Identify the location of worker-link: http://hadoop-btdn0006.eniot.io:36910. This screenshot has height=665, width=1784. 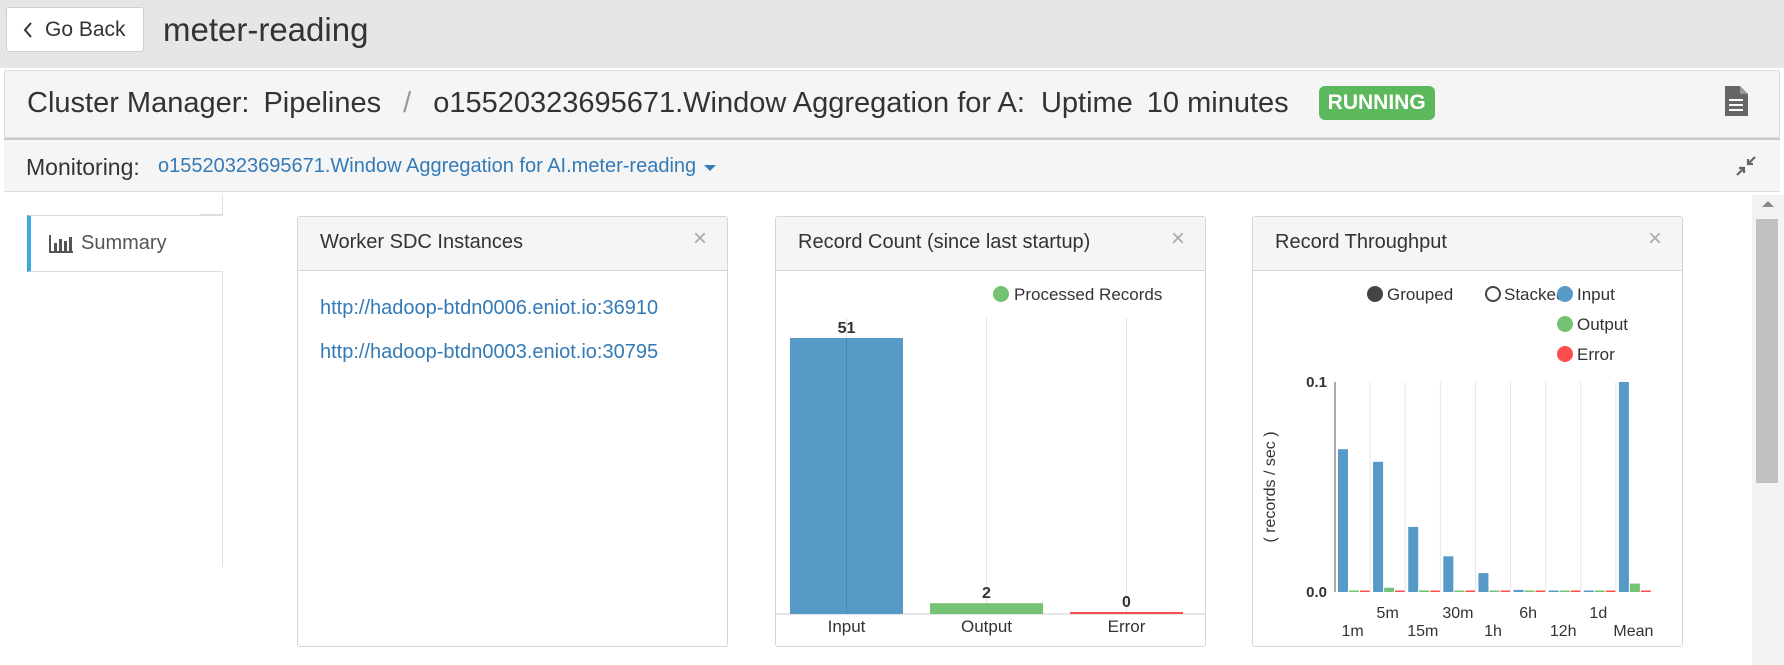
(489, 308).